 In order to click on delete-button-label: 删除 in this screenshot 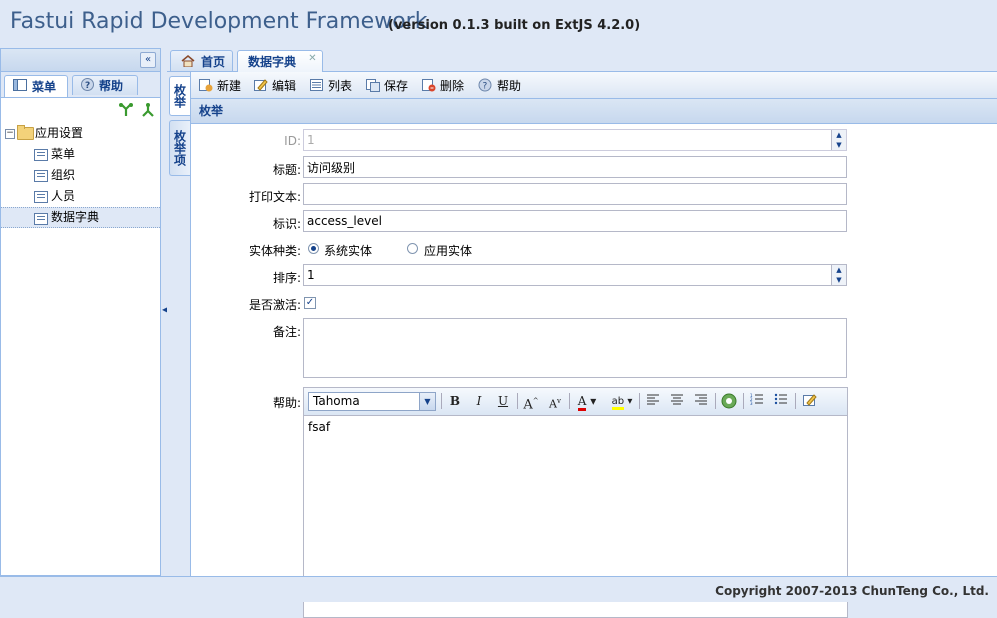, I will do `click(452, 85)`.